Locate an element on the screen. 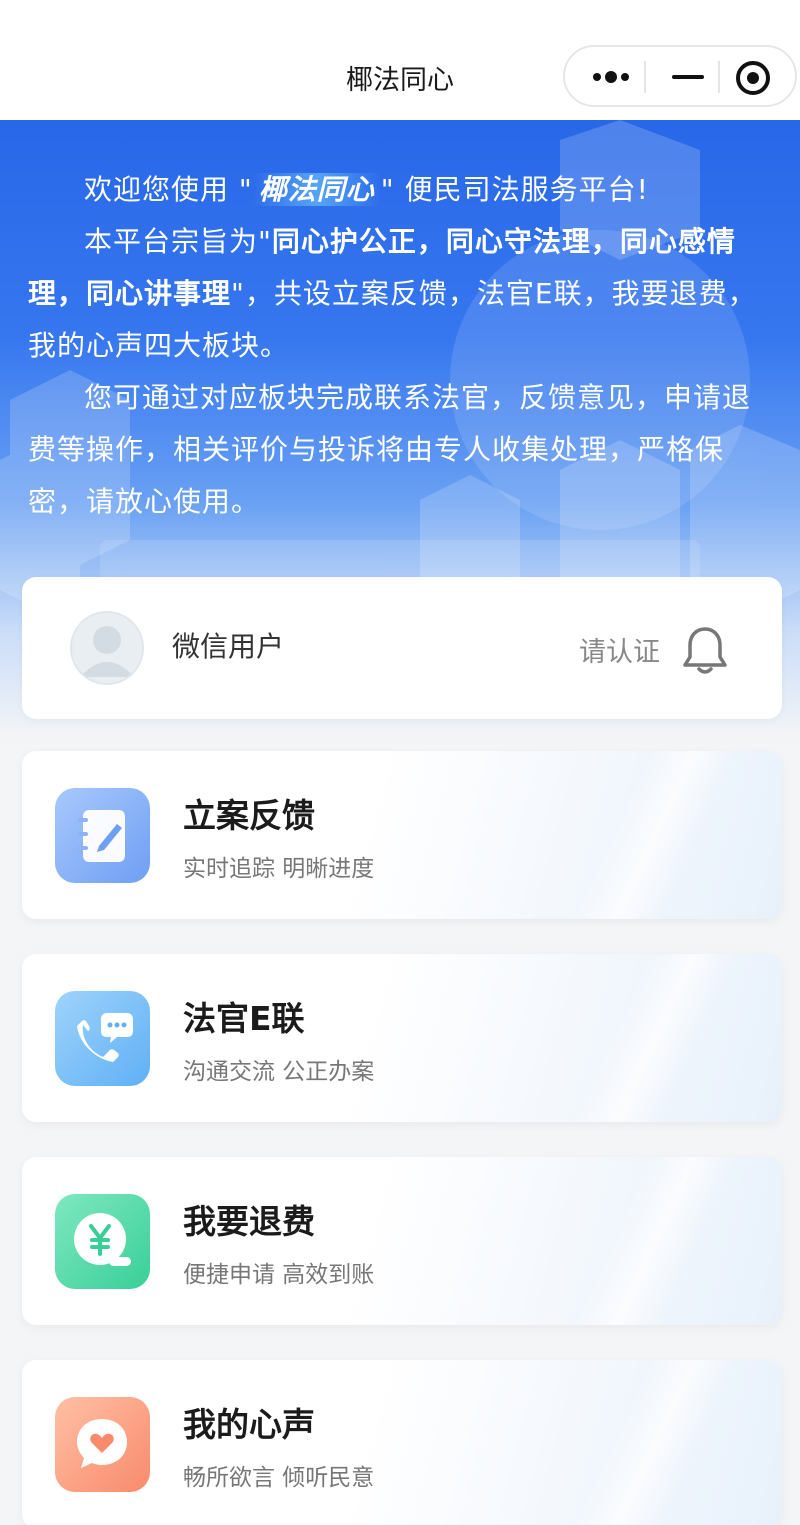 The width and height of the screenshot is (800, 1525). module-title: 法官E联 is located at coordinates (244, 1018).